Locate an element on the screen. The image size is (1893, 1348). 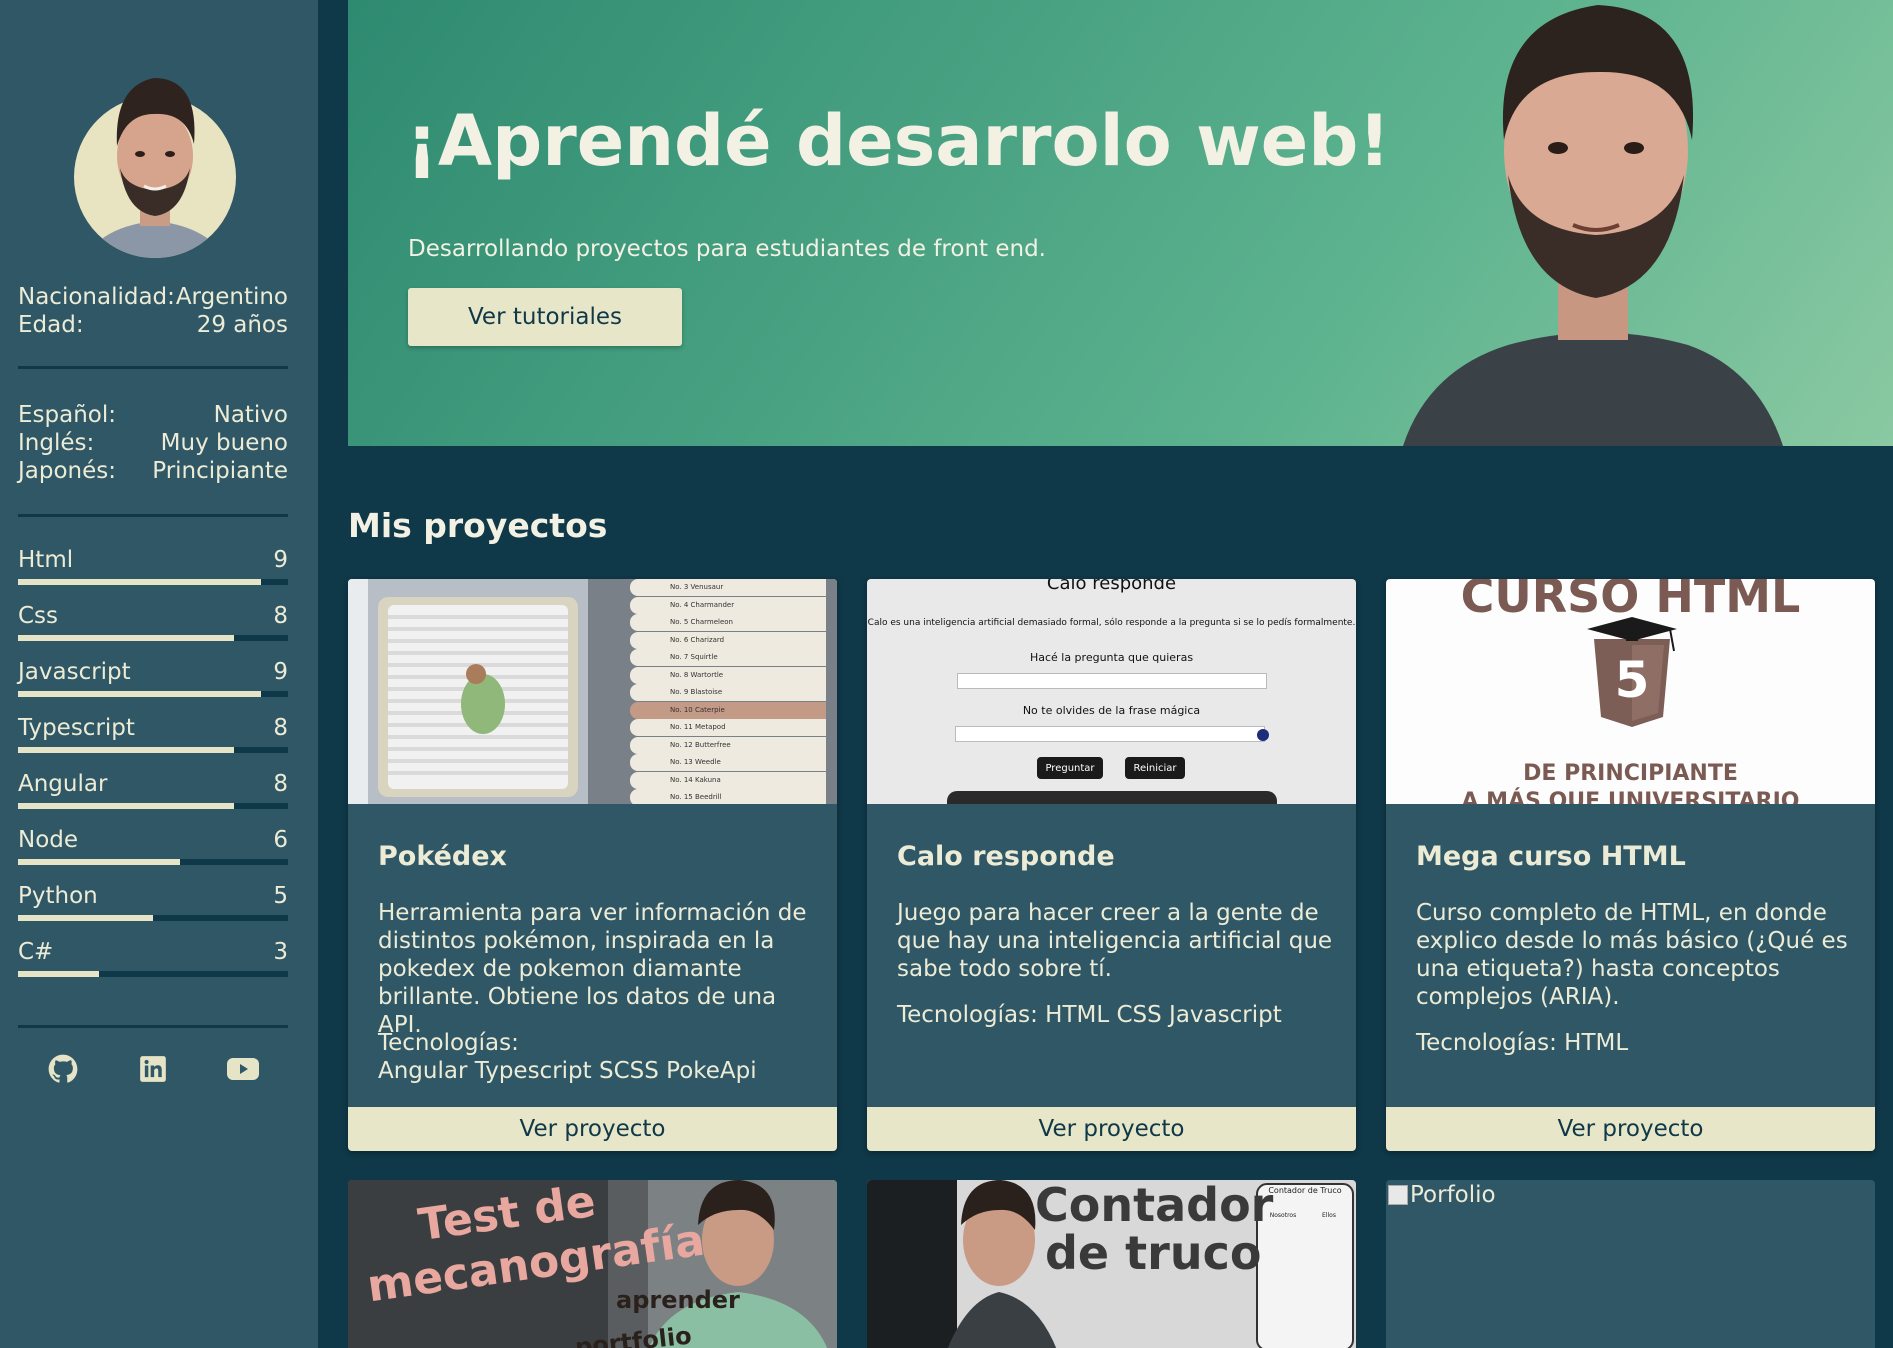
projects-heading: Mis proyectos is located at coordinates (478, 525).